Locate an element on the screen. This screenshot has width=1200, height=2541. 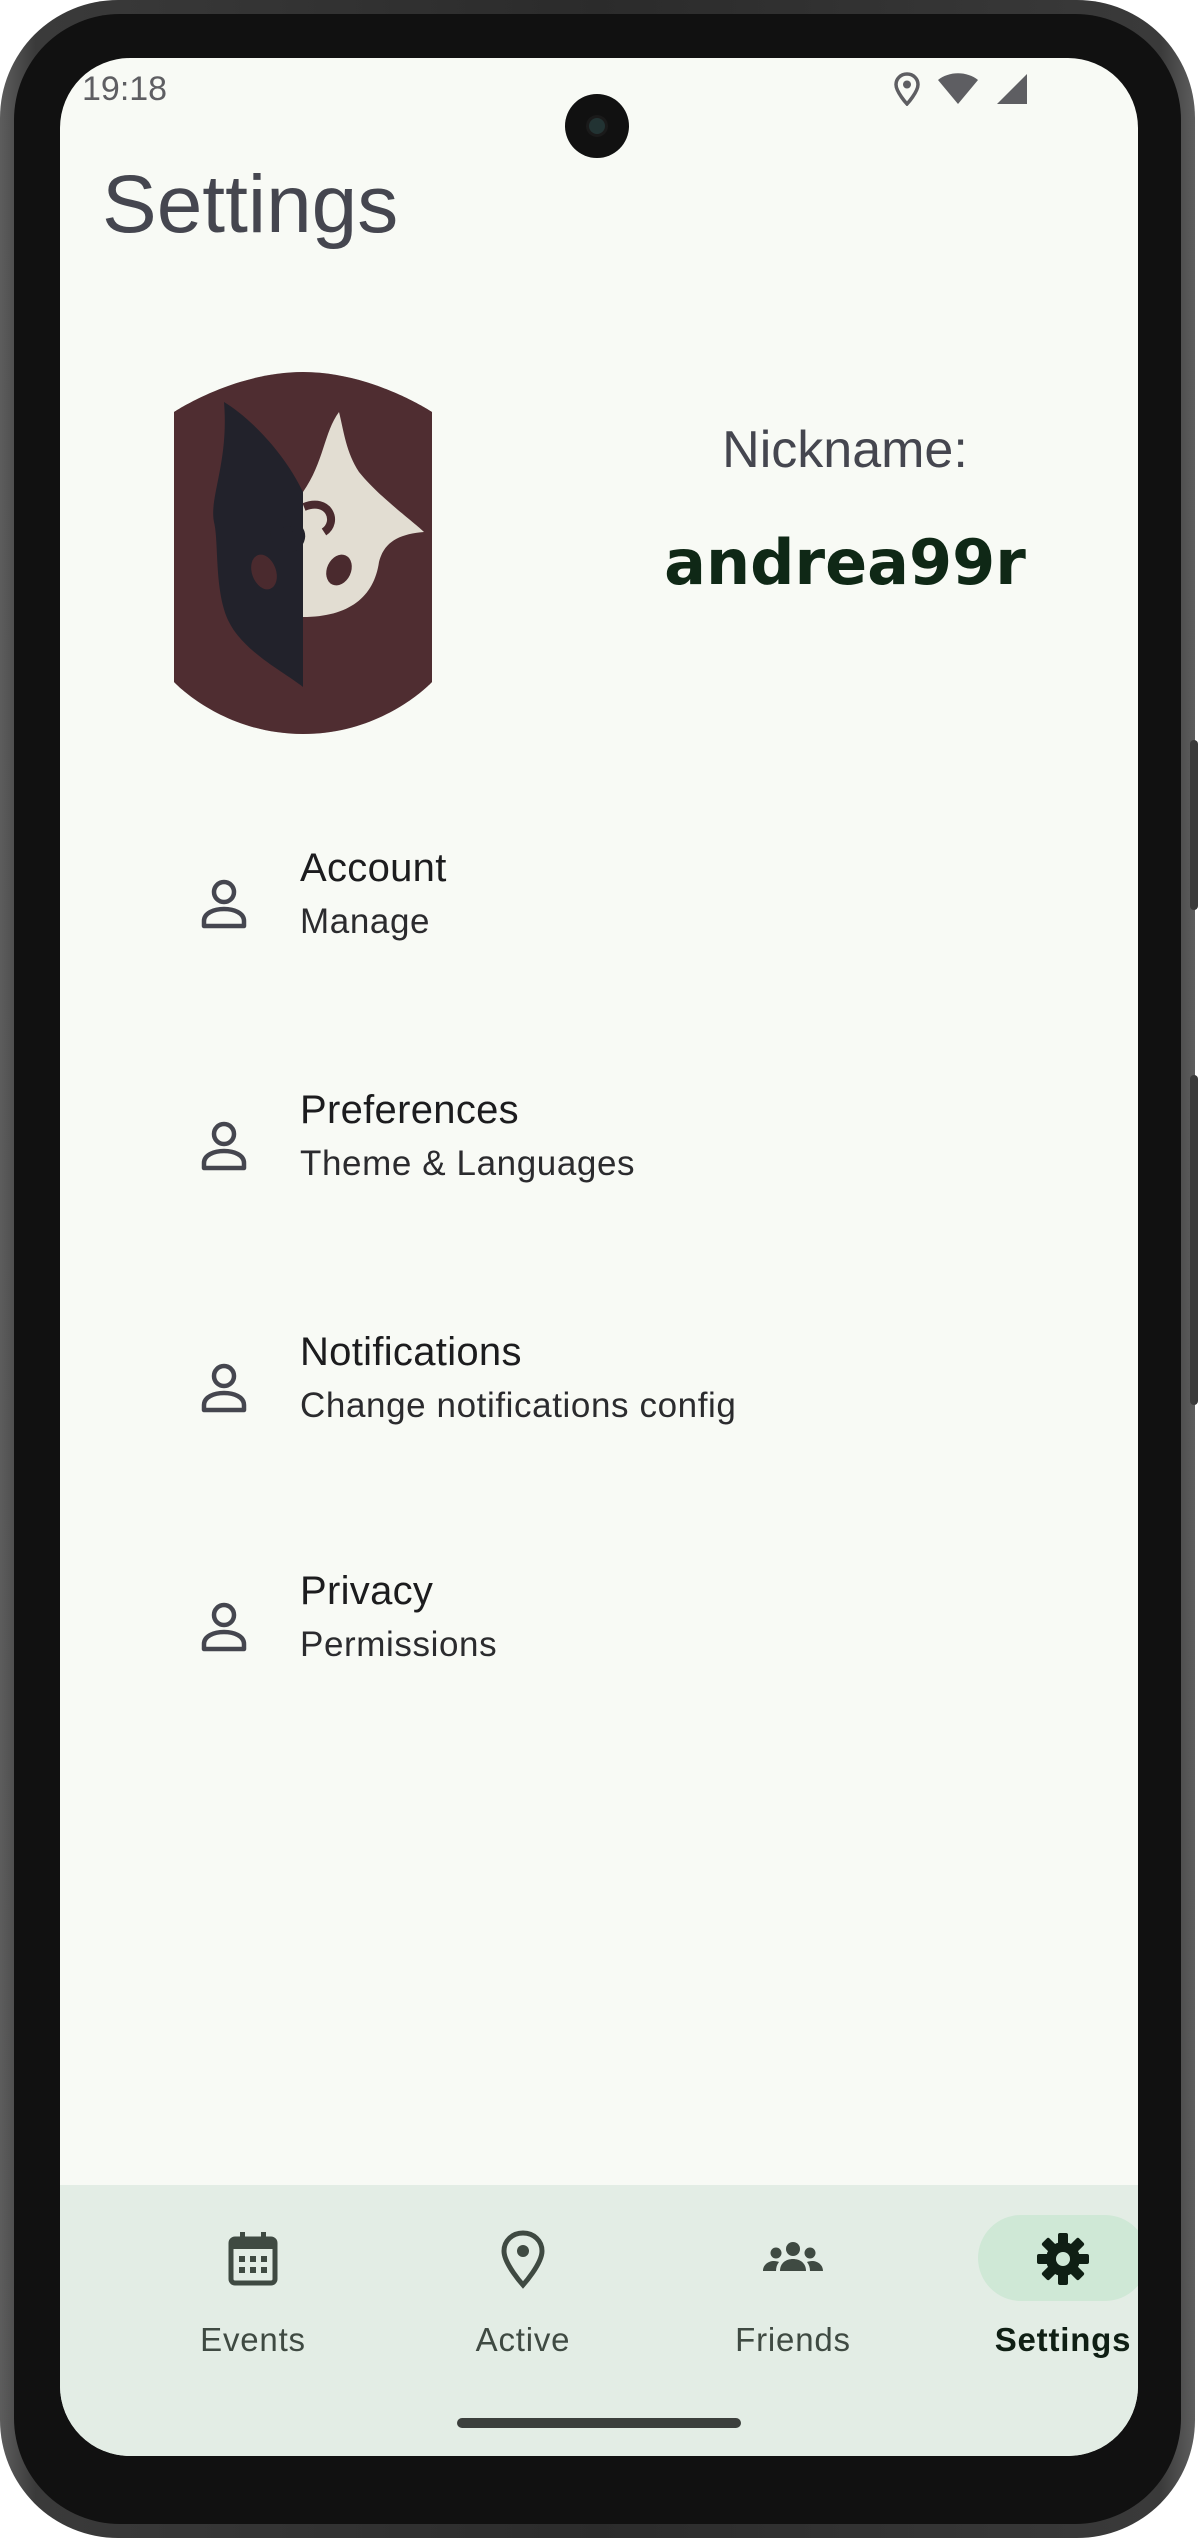
nav-label: Events is located at coordinates (253, 2339).